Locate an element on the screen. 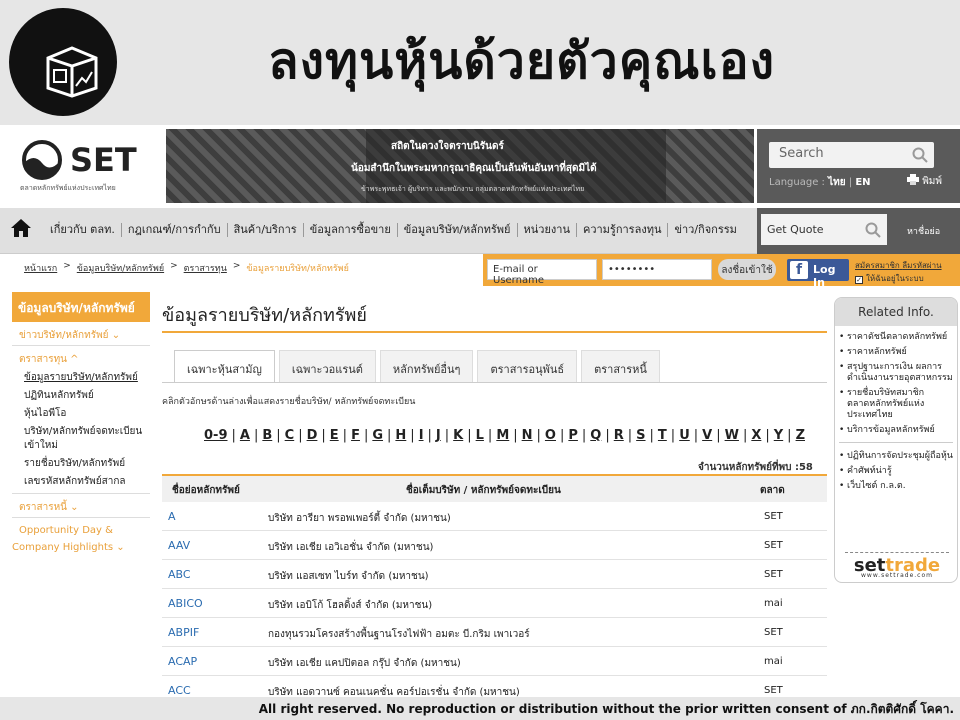 Image resolution: width=960 pixels, height=720 pixels. row-market: mai is located at coordinates (773, 661).